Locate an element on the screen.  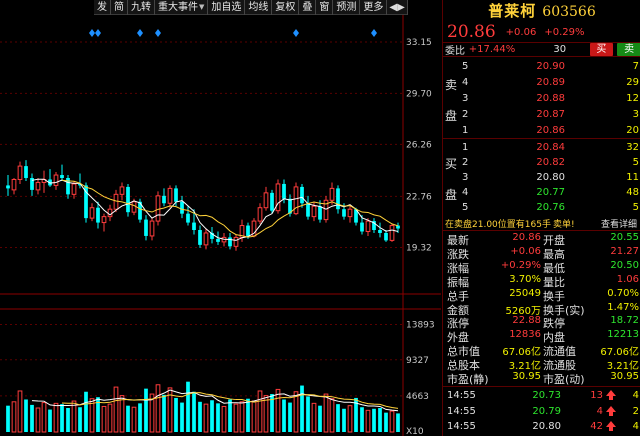
ask-price: 20.88 is located at coordinates (550, 98).